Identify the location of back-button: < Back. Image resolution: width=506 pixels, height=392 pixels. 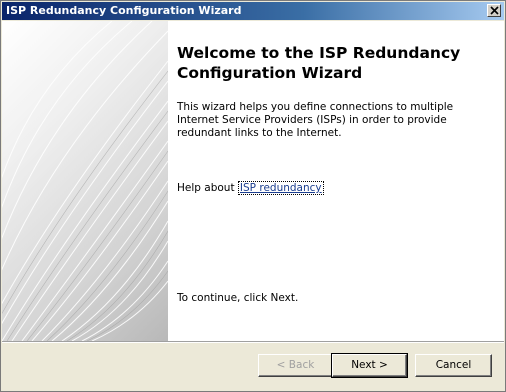
(295, 365).